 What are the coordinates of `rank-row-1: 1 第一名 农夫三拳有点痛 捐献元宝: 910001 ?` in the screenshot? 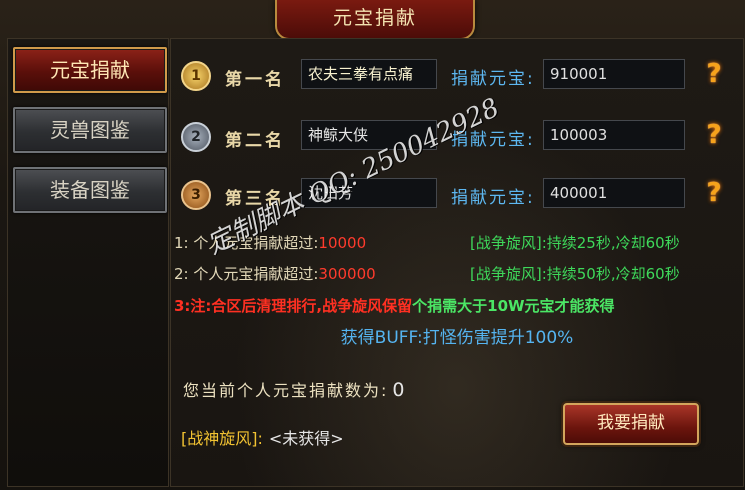 It's located at (461, 76).